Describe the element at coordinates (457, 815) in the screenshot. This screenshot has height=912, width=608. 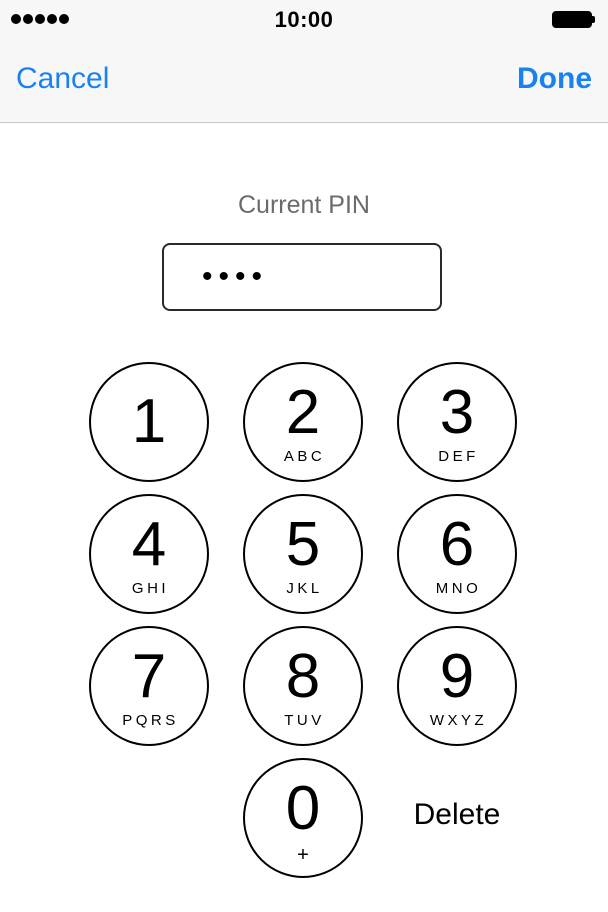
I see `delete-button: Delete` at that location.